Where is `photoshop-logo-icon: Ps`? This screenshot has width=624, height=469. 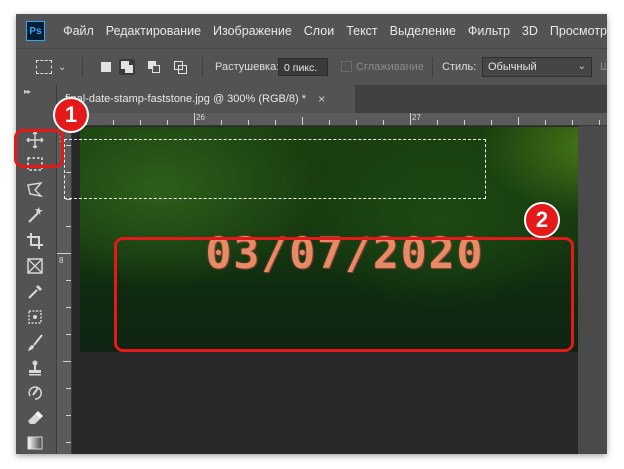 photoshop-logo-icon: Ps is located at coordinates (36, 31).